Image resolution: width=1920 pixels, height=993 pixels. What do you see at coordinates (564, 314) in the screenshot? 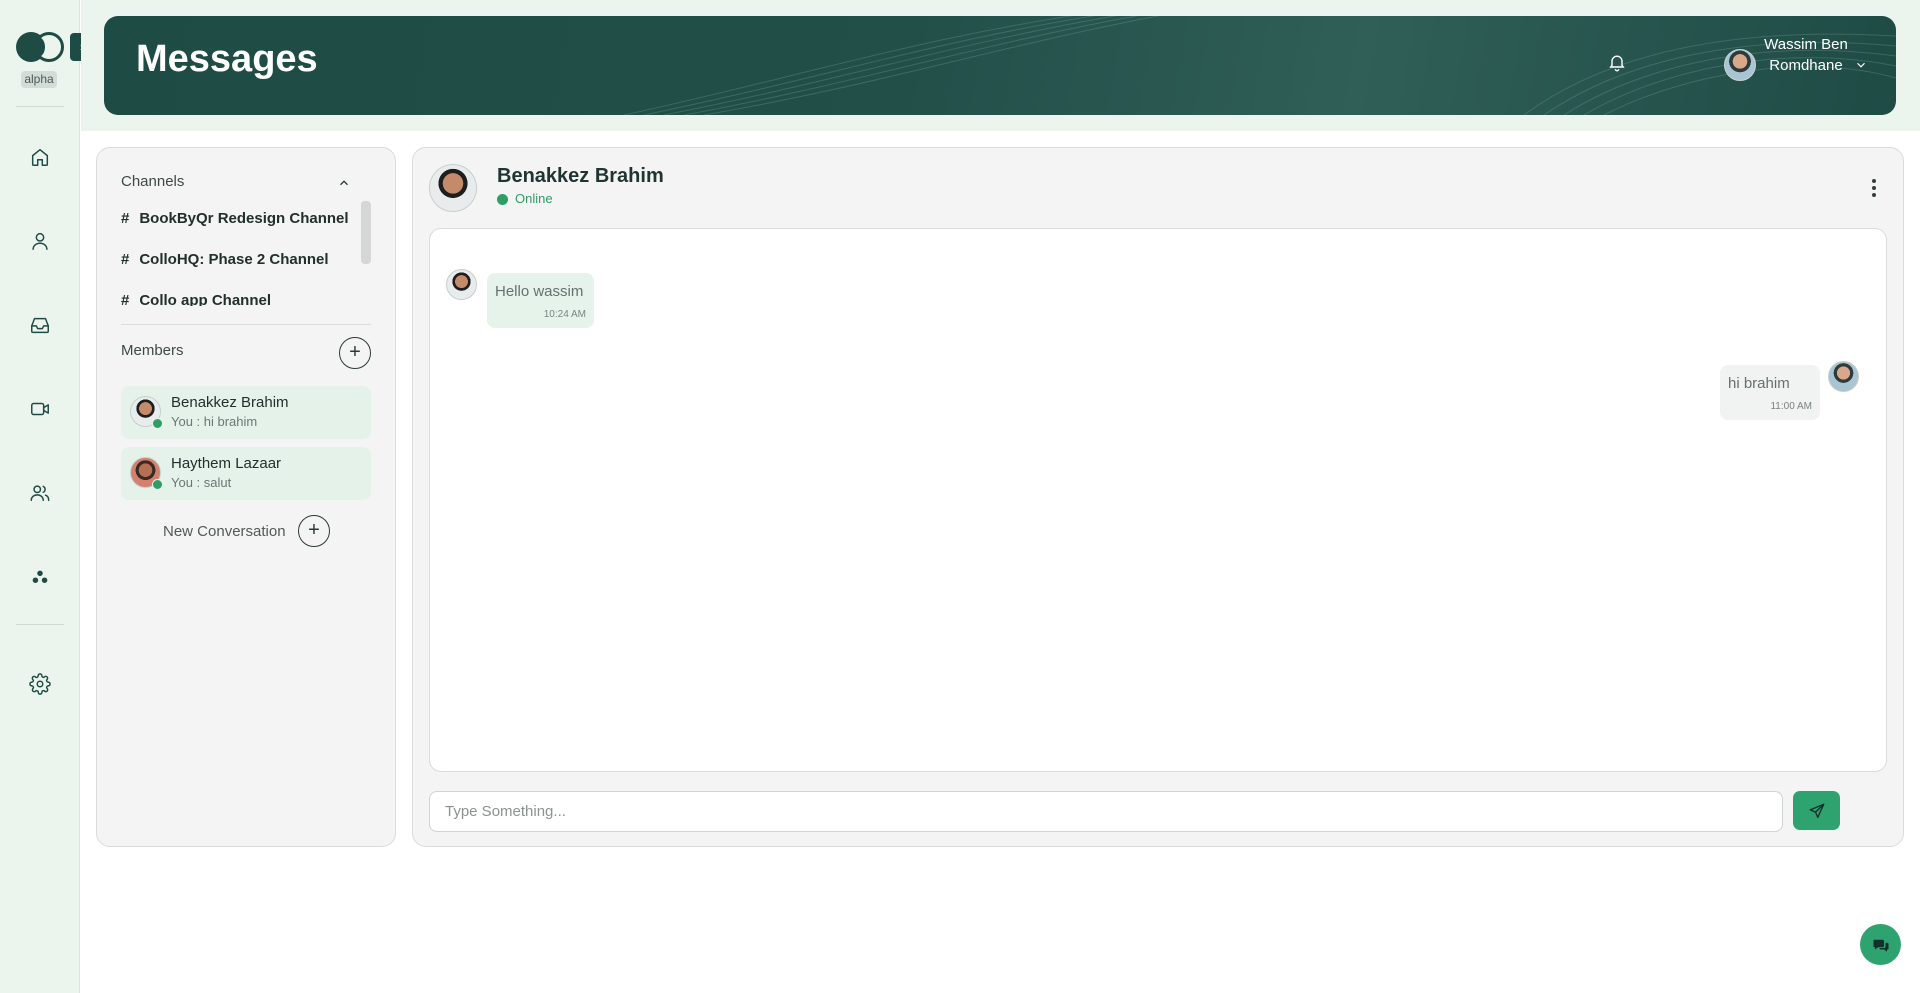
I see `message-time: 10:24 AM` at bounding box center [564, 314].